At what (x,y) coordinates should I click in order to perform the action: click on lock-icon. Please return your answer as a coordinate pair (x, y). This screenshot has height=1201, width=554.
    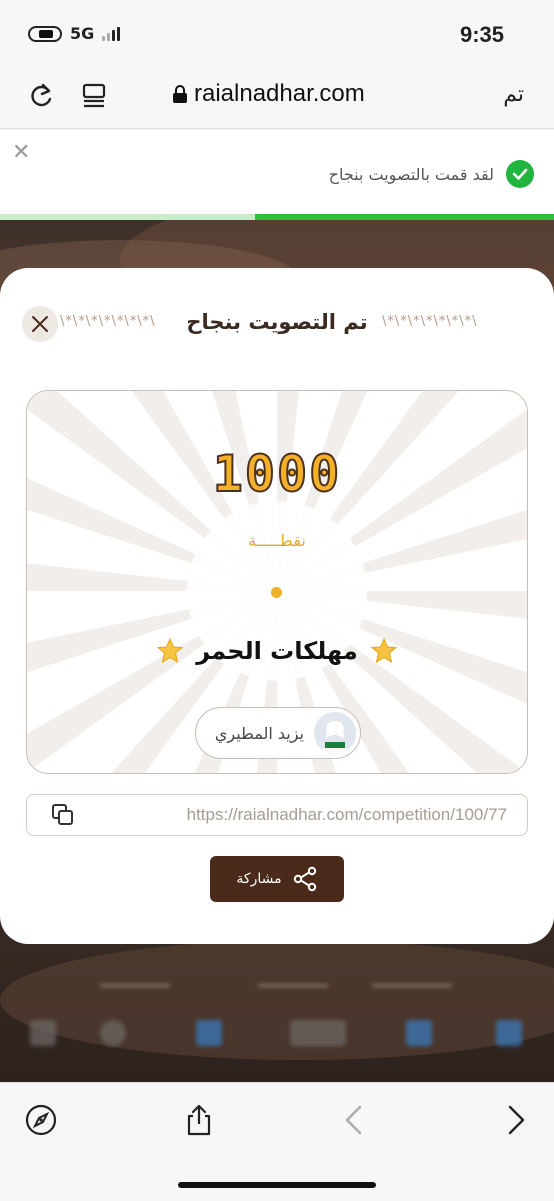
    Looking at the image, I should click on (180, 94).